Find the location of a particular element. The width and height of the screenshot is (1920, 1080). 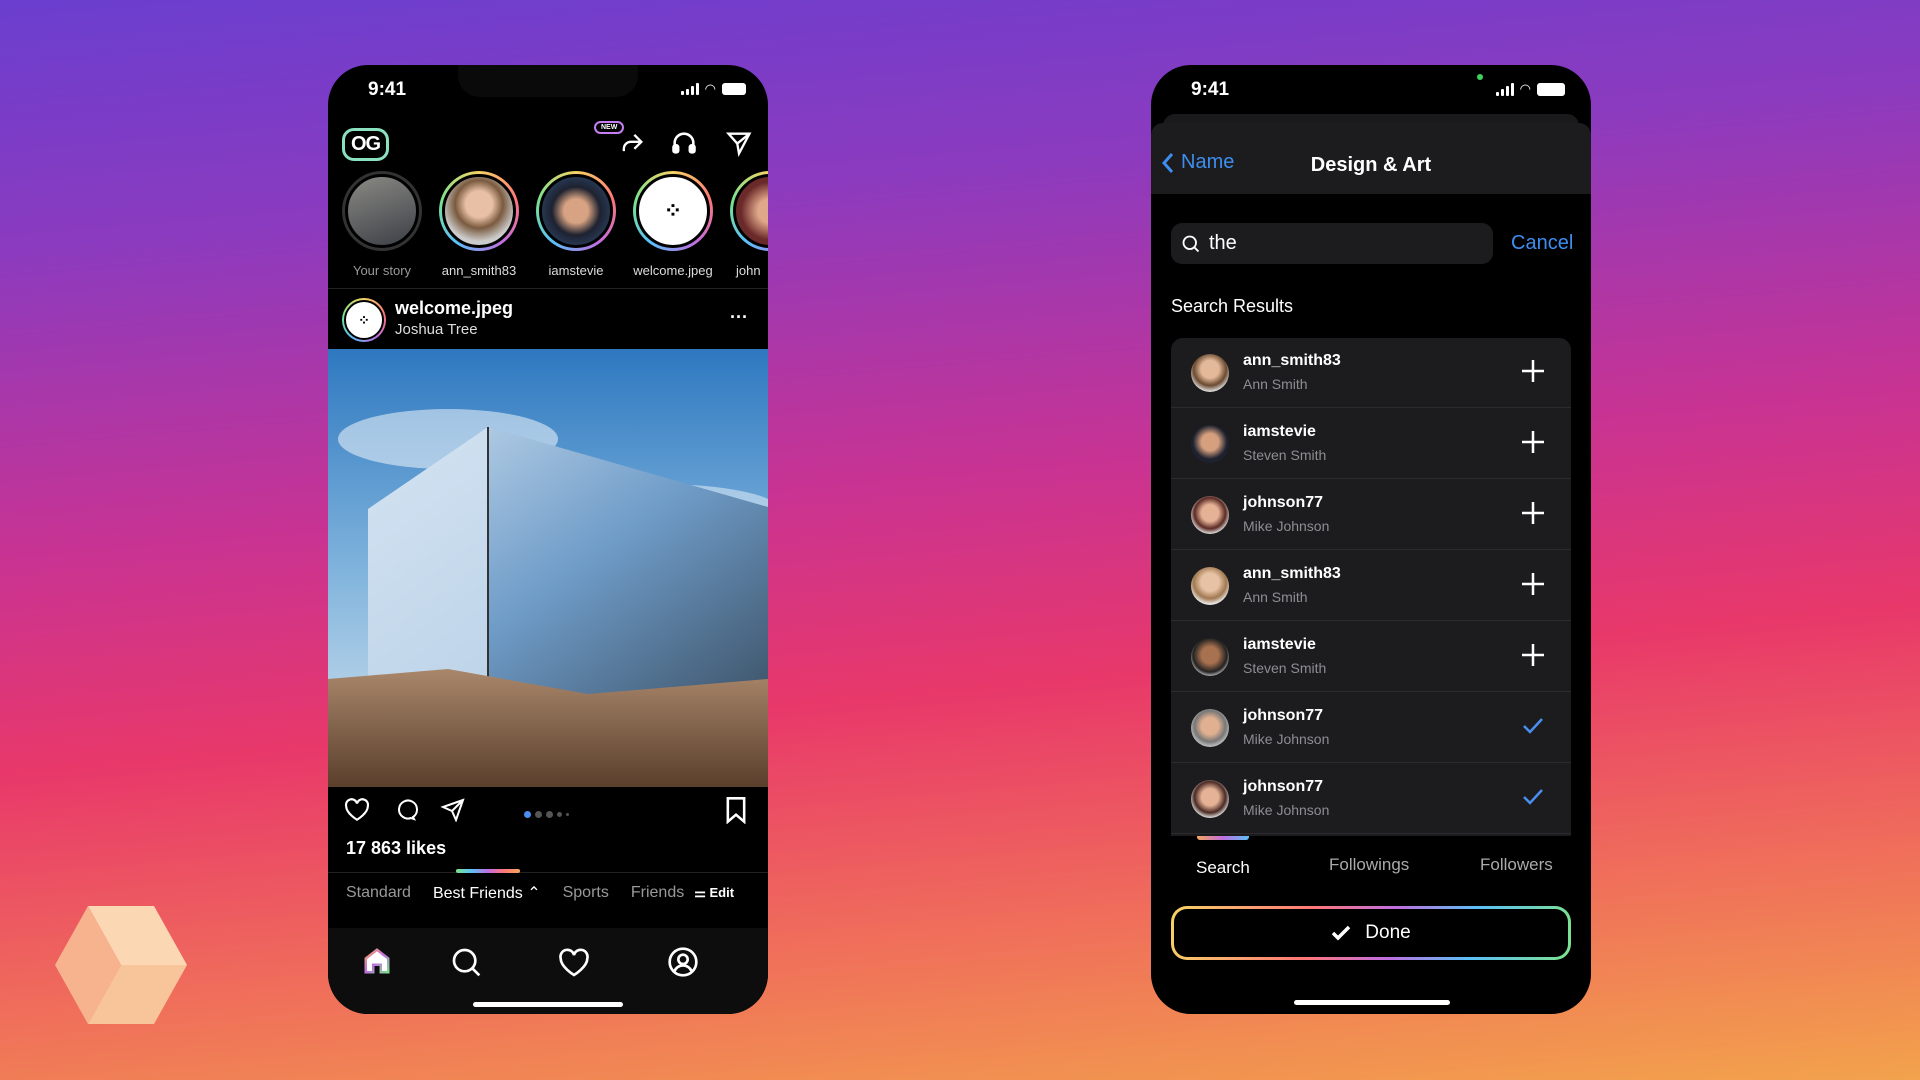

send-post-icon is located at coordinates (453, 810).